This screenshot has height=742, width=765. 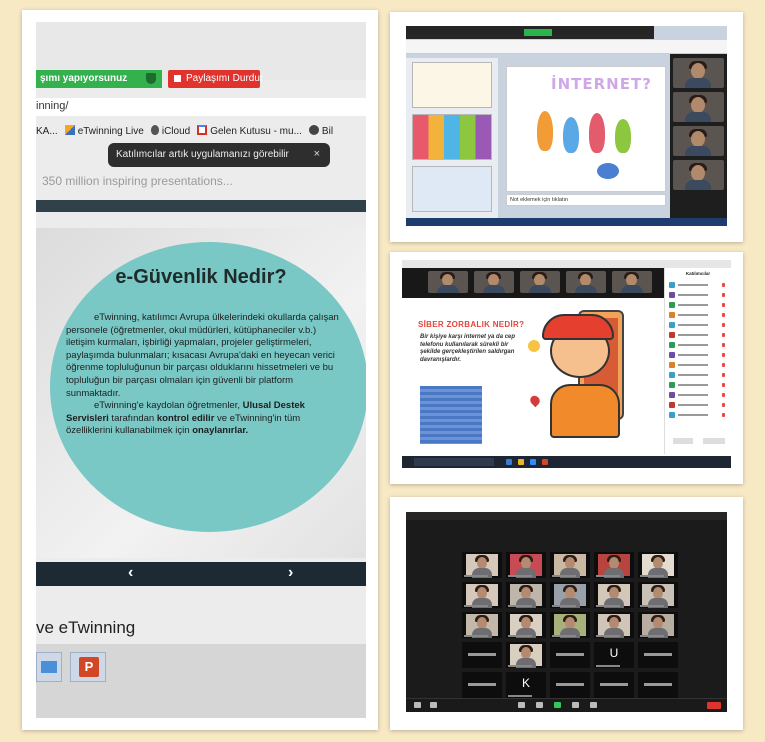 I want to click on url-text: inning/, so click(x=52, y=106).